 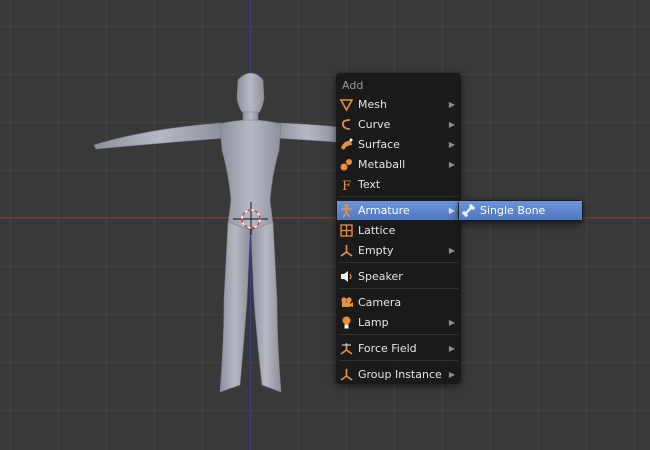 I want to click on menu-item-label: Mesh, so click(x=372, y=104).